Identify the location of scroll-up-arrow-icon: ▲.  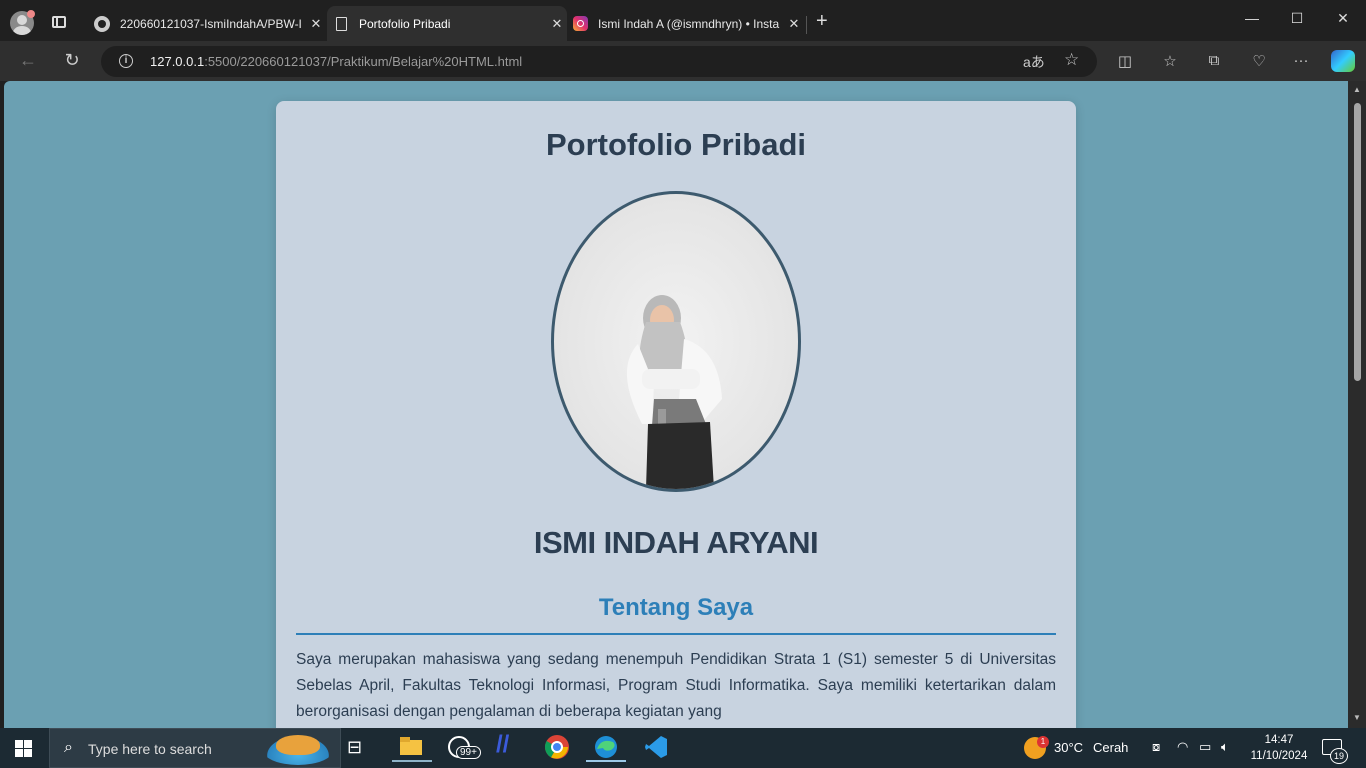
(1357, 89).